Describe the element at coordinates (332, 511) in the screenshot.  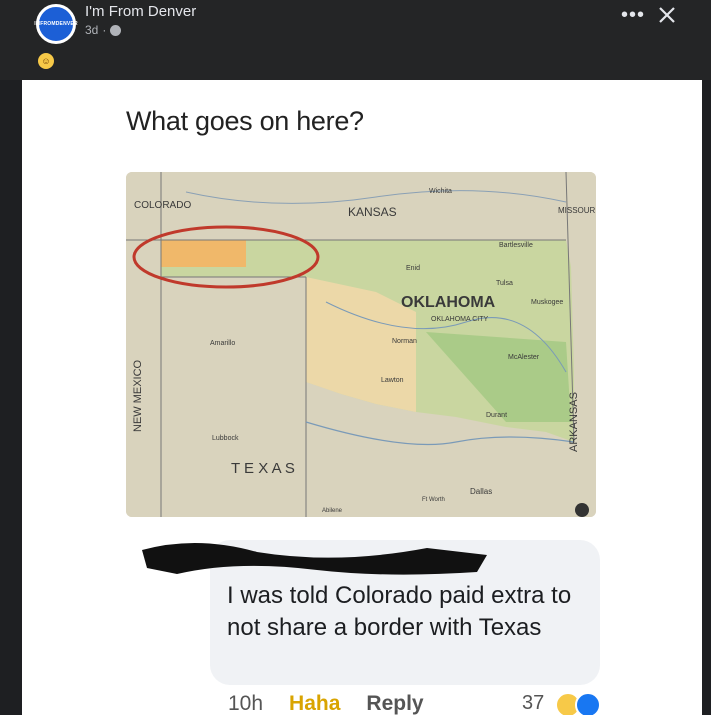
I see `map-city-abilene: Abilene` at that location.